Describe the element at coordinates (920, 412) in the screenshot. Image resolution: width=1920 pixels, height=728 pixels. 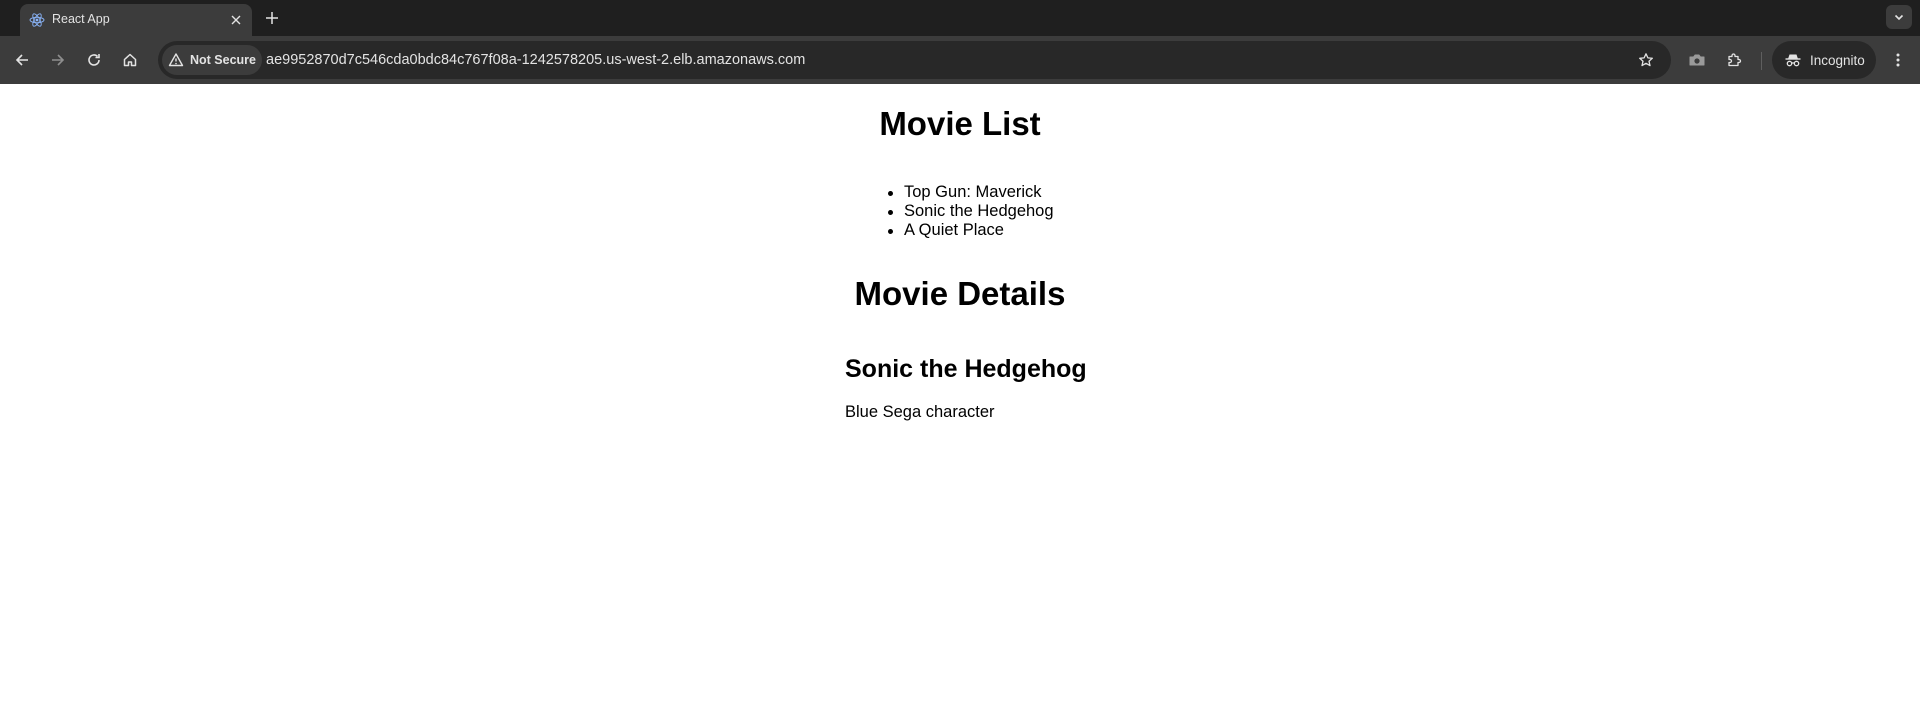
I see `selected-movie-description: Blue Sega character` at that location.